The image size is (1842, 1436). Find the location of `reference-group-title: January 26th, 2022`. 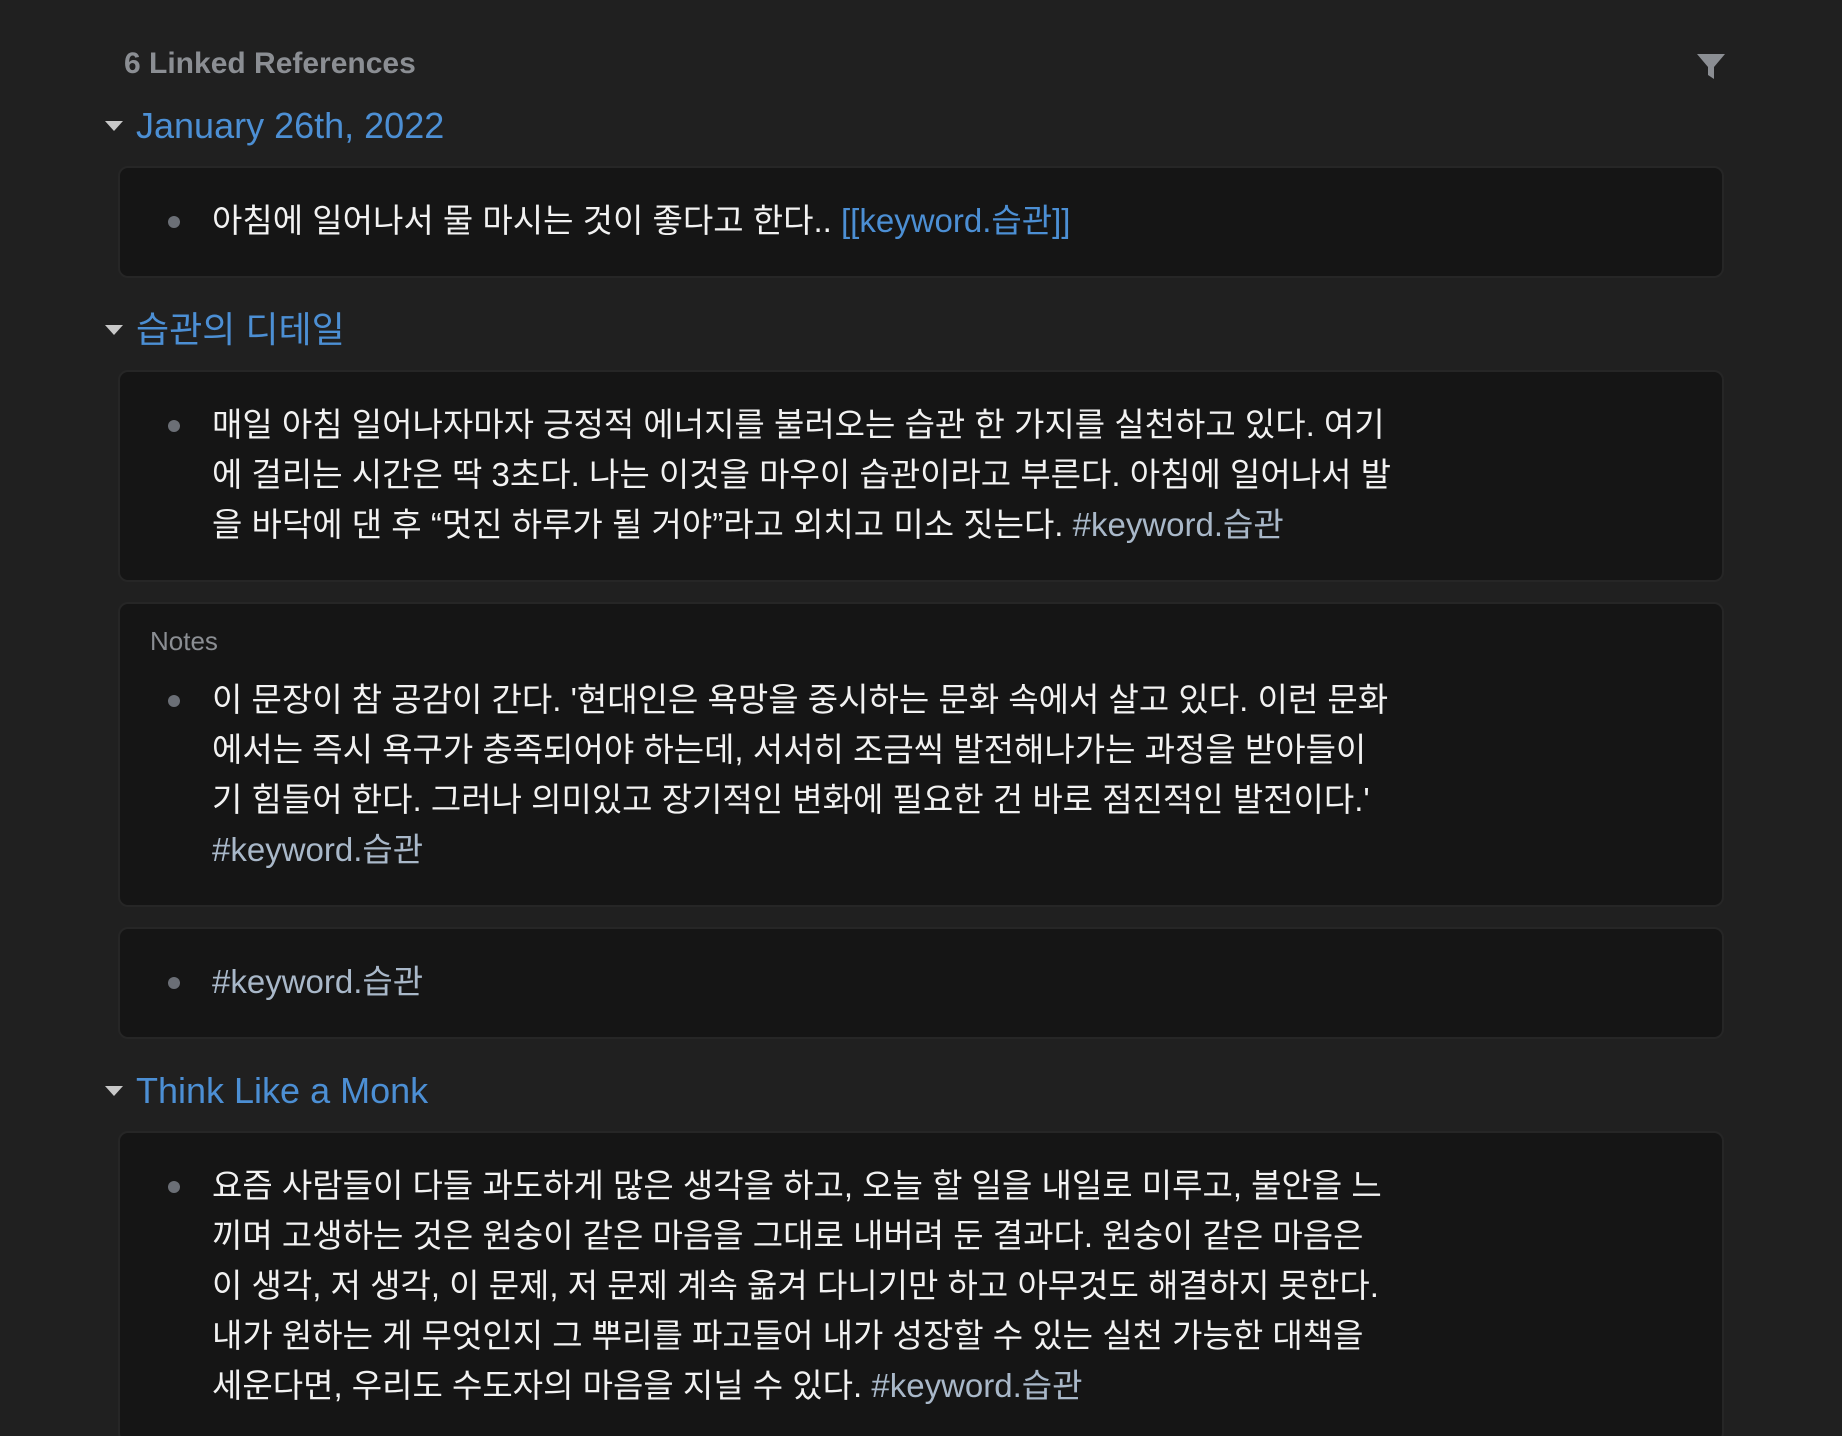

reference-group-title: January 26th, 2022 is located at coordinates (290, 126).